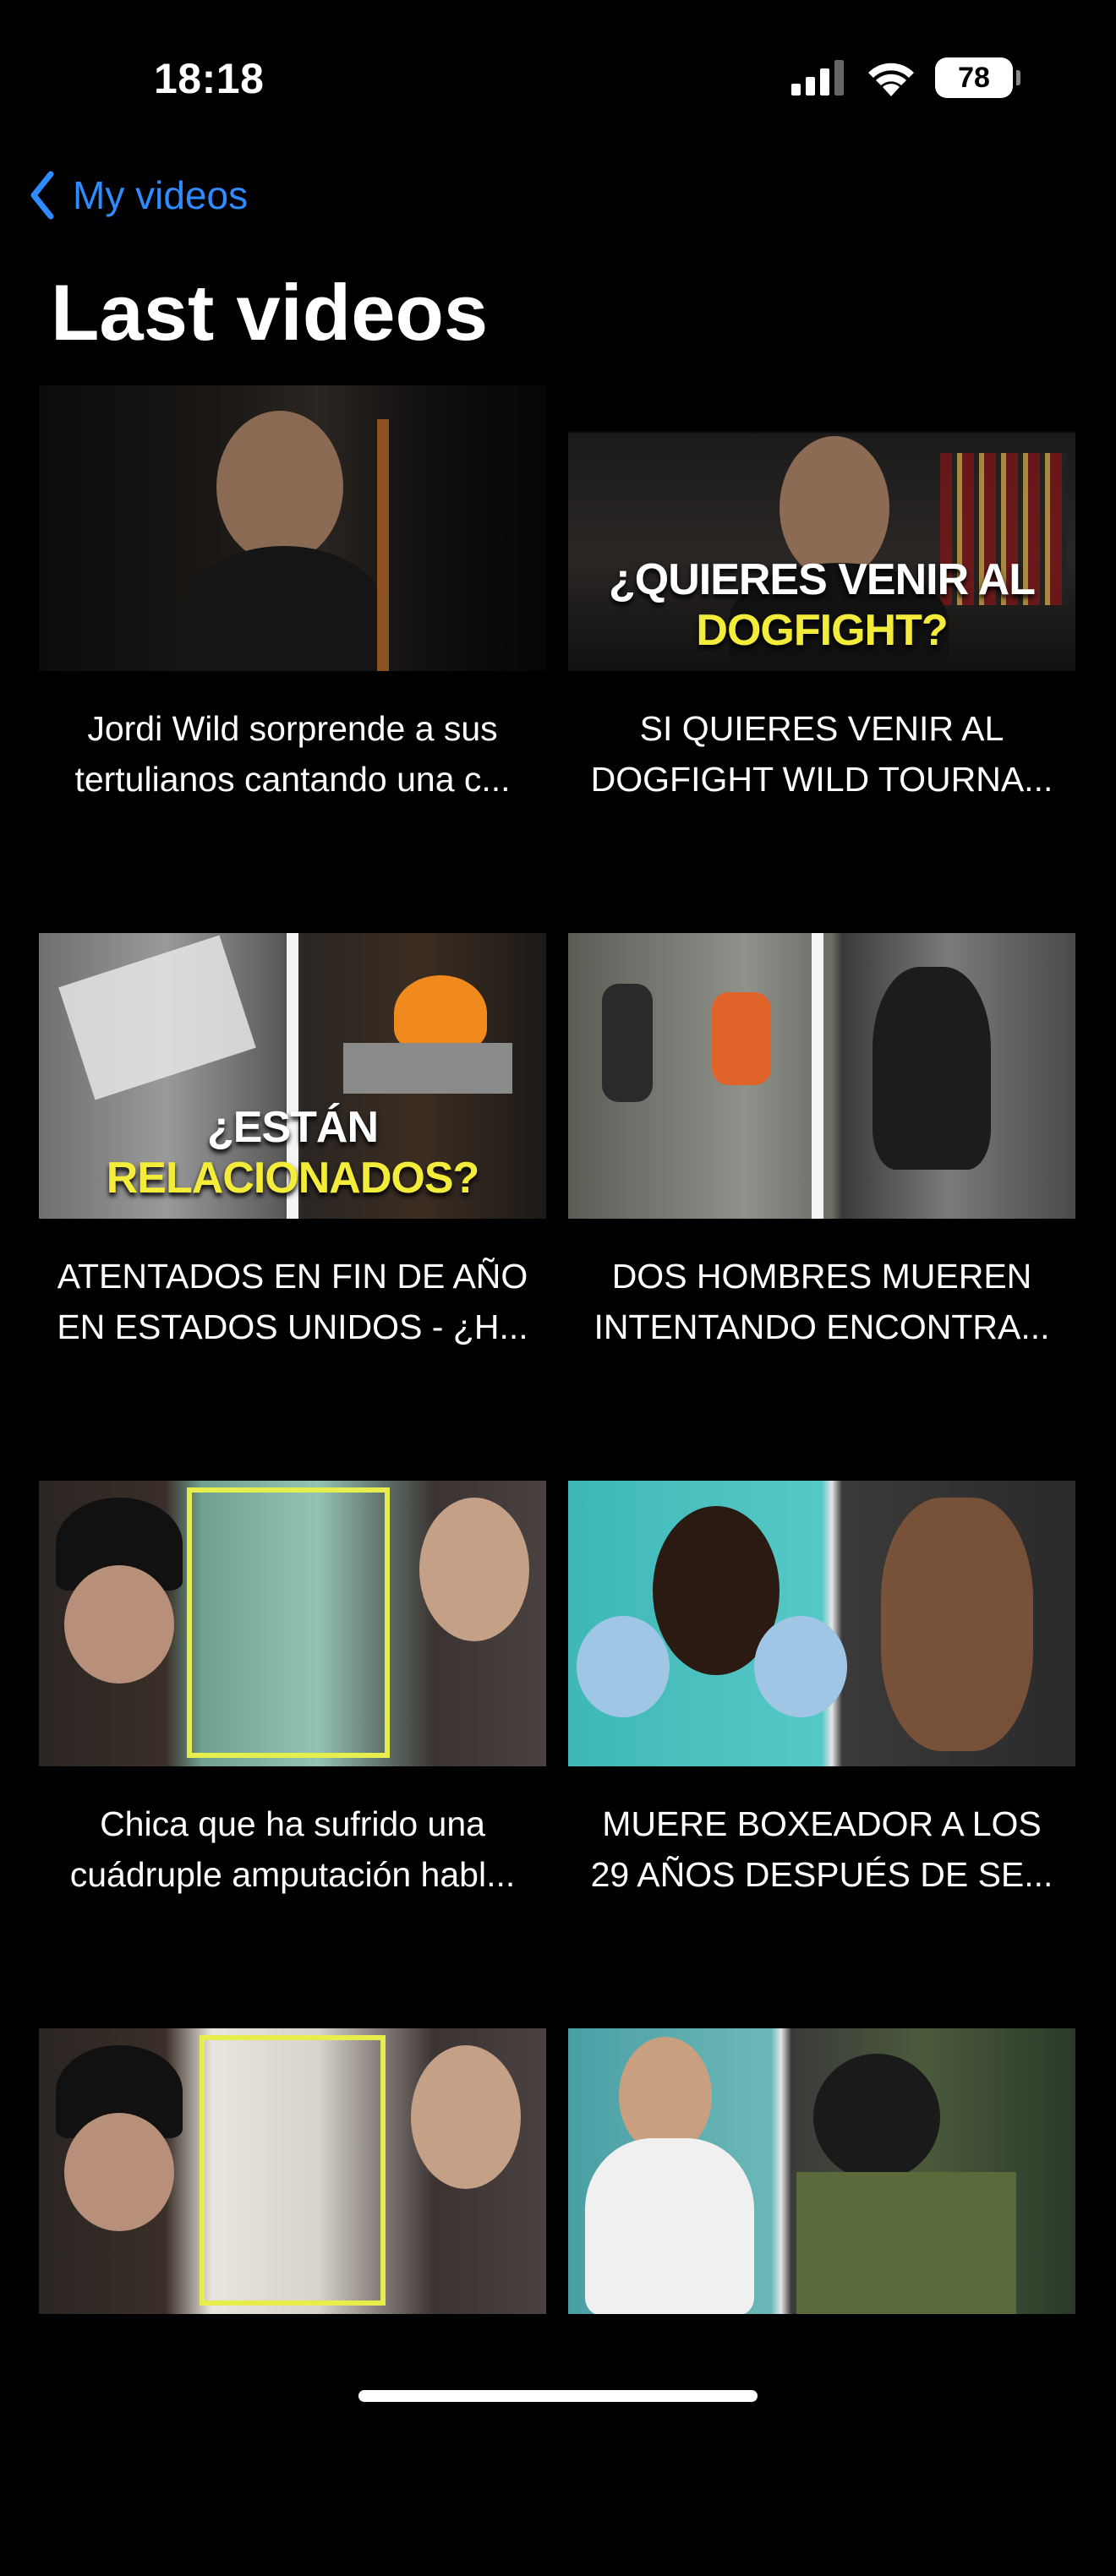  I want to click on cellular-signal-icon, so click(817, 78).